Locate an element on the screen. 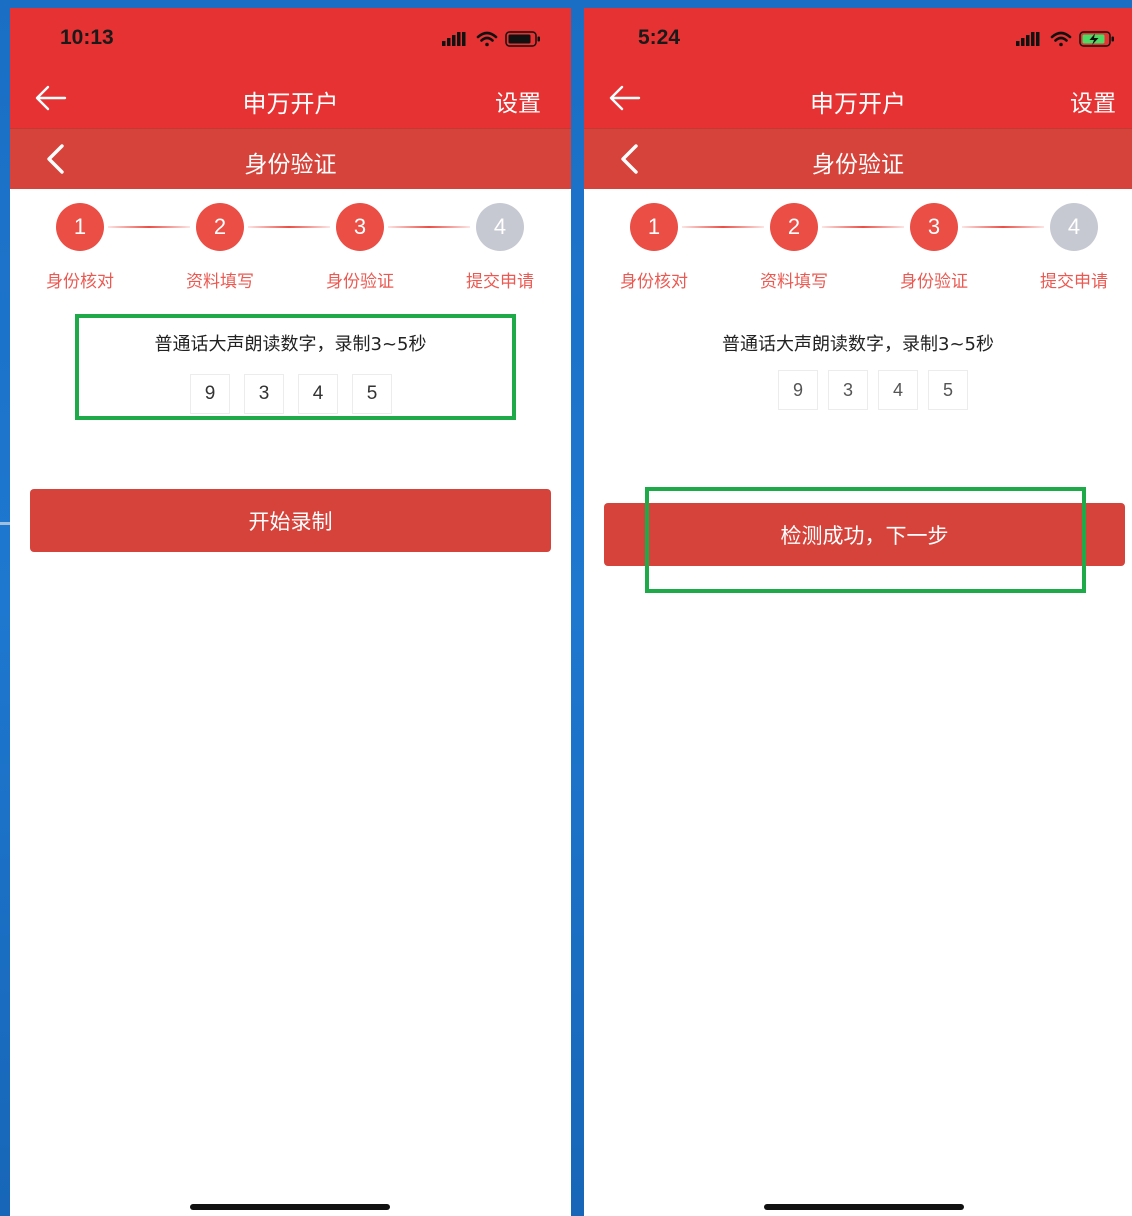  status-bar: 10:13 is located at coordinates (290, 38).